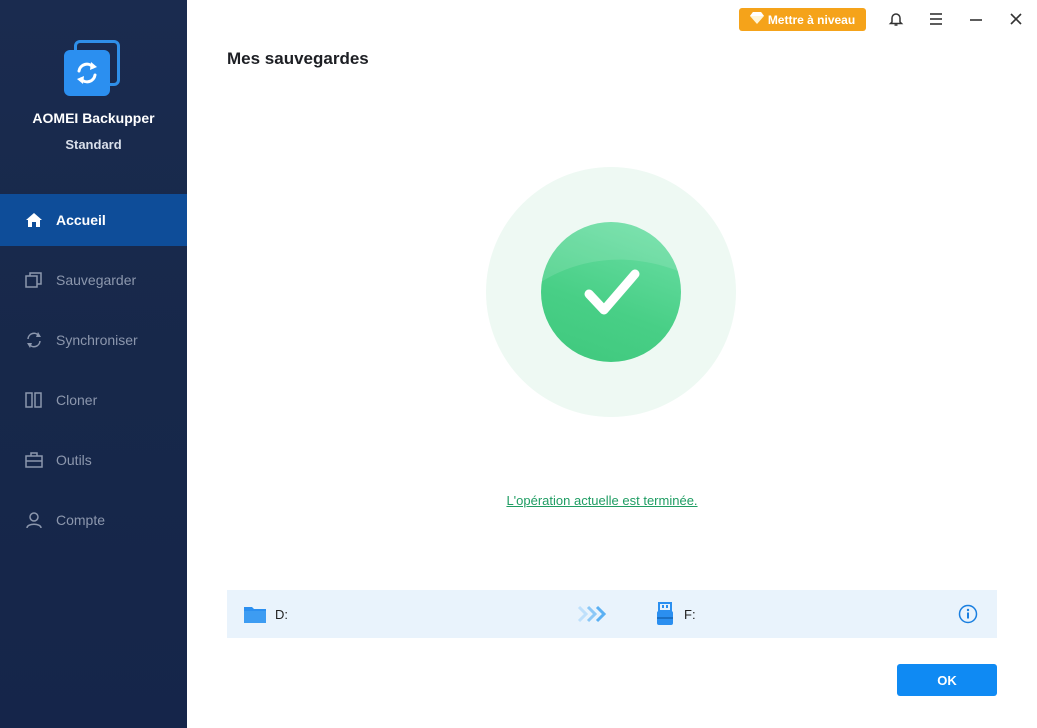 The width and height of the screenshot is (1037, 728). I want to click on sidebar-item-cloner: Cloner, so click(93, 400).